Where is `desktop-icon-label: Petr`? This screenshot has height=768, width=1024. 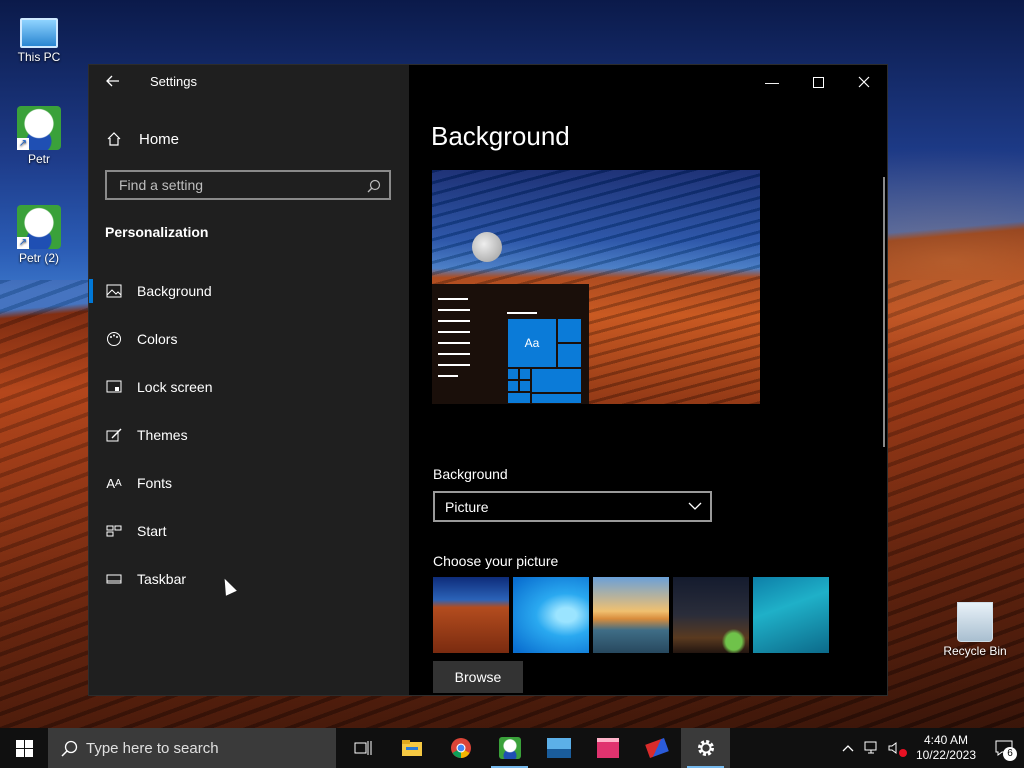
desktop-icon-label: Petr is located at coordinates (38, 159).